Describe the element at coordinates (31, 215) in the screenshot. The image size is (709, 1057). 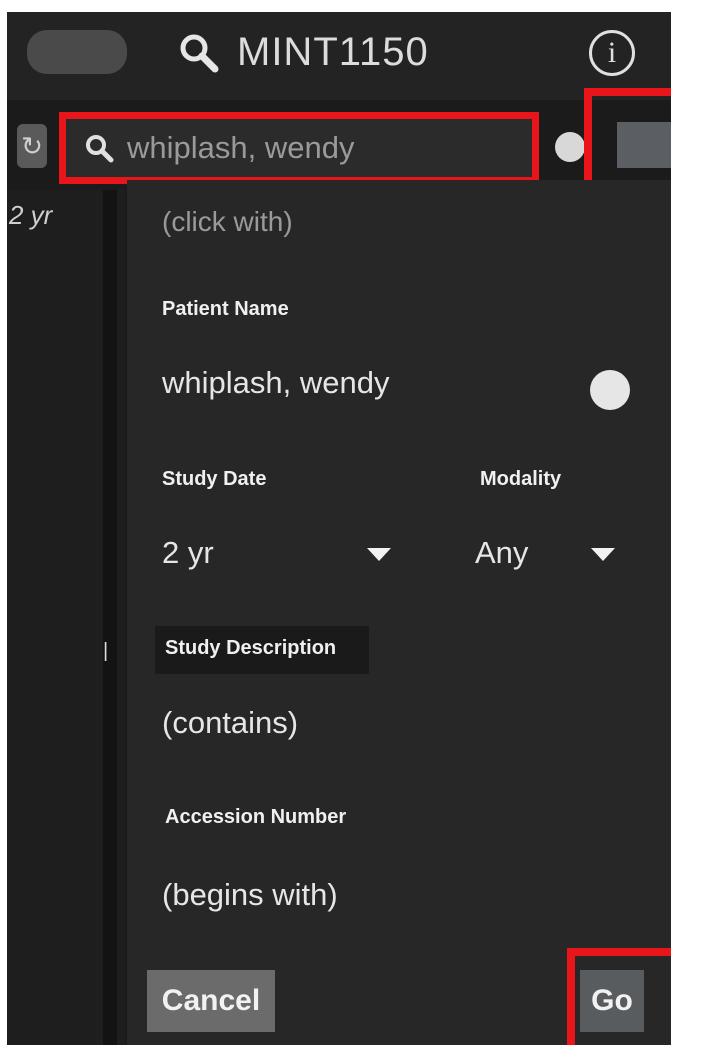
I see `age-label: 2 yr` at that location.